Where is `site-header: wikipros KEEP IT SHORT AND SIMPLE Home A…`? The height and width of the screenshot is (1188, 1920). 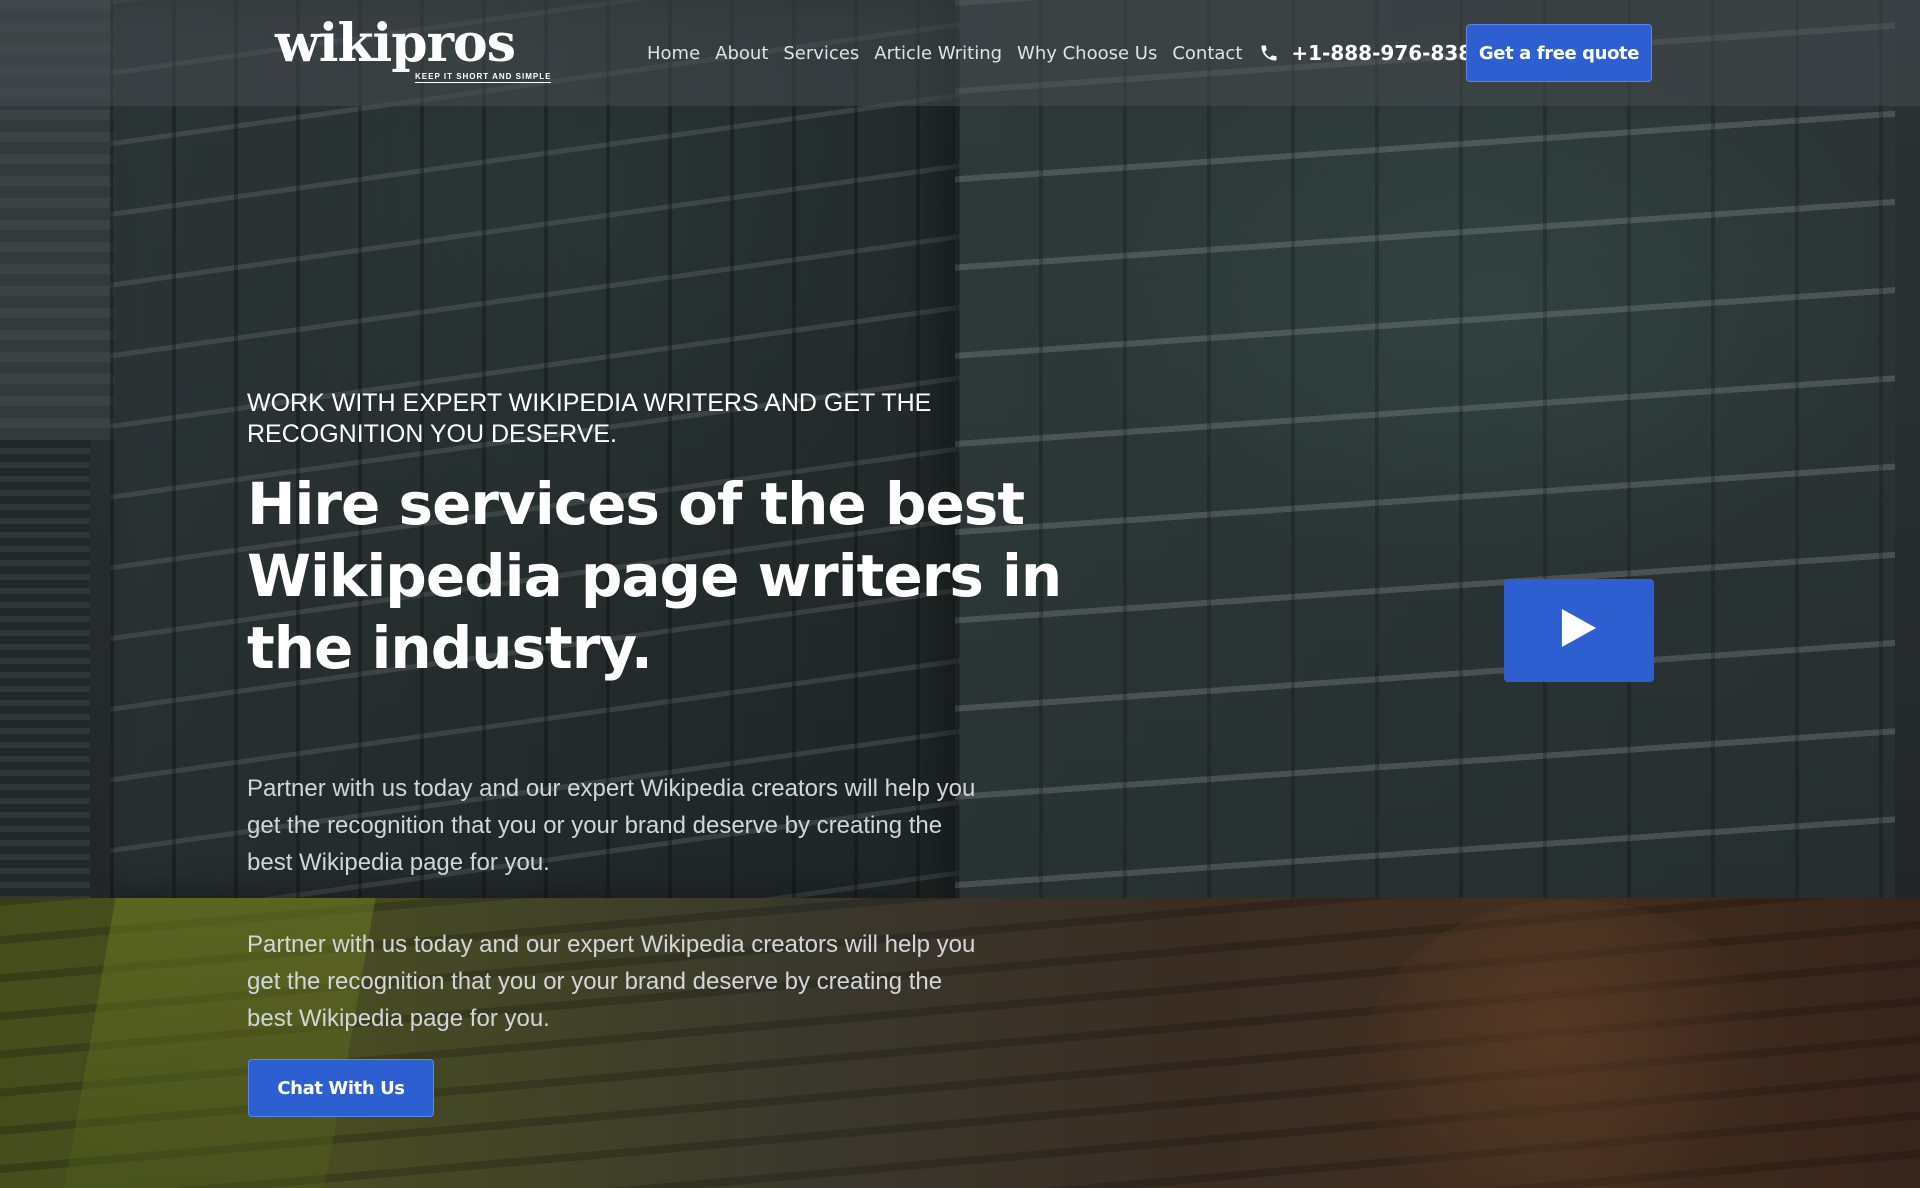
site-header: wikipros KEEP IT SHORT AND SIMPLE Home A… is located at coordinates (960, 53).